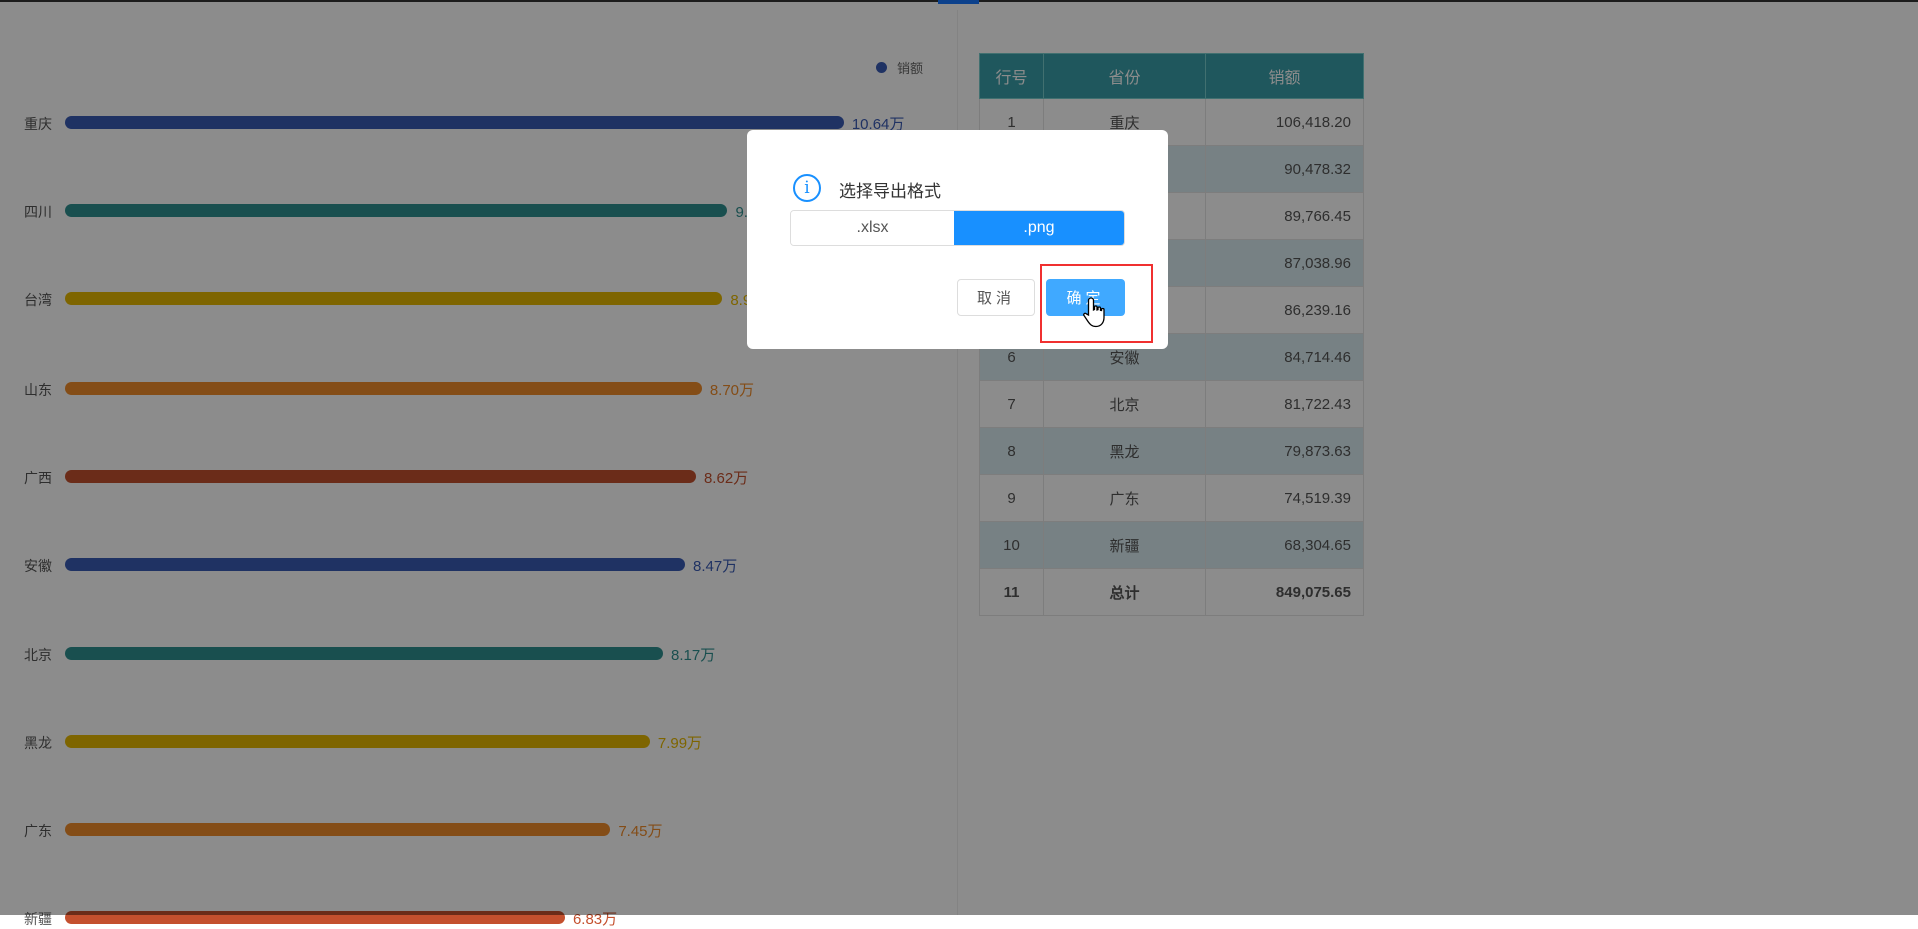 The height and width of the screenshot is (929, 1918). Describe the element at coordinates (890, 191) in the screenshot. I see `dialog-title: 选择导出格式` at that location.